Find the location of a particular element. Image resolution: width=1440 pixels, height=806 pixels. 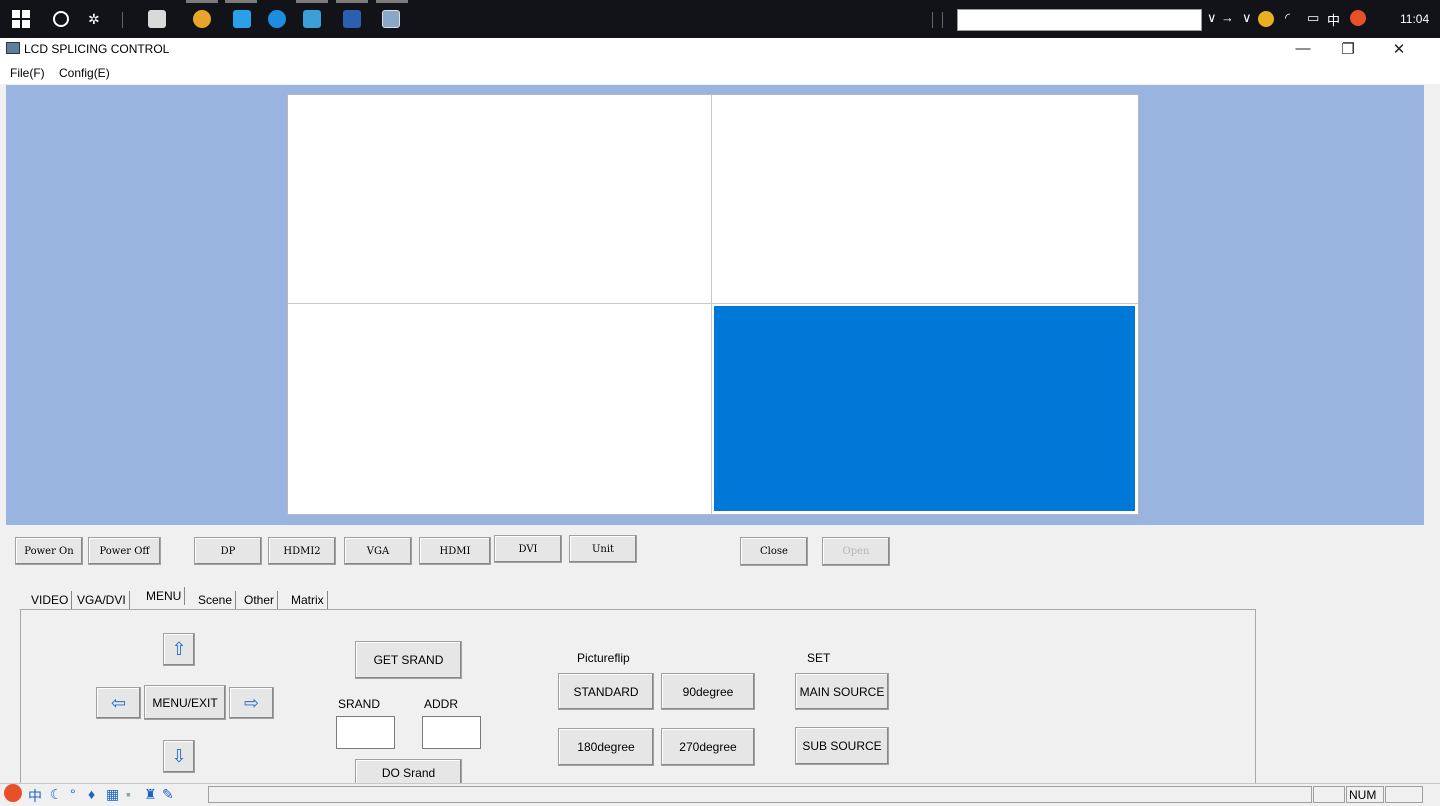

taskview-icon: ✲ is located at coordinates (97, 19).